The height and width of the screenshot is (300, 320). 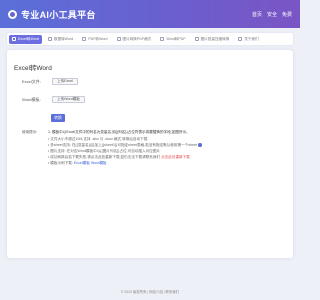 I want to click on upload-excel-button: 上传Excel, so click(x=65, y=81).